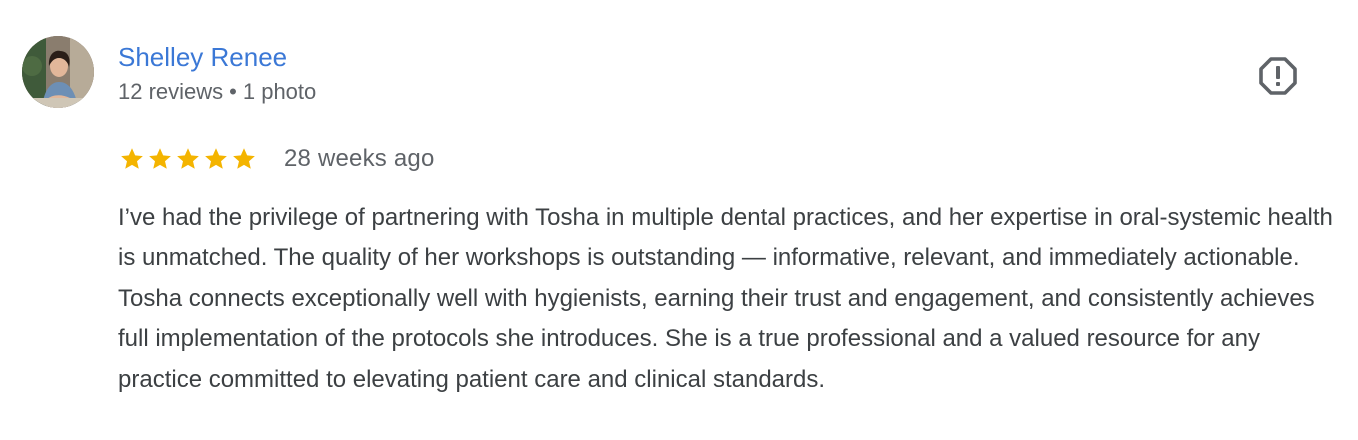  I want to click on reviewer-avatar, so click(58, 72).